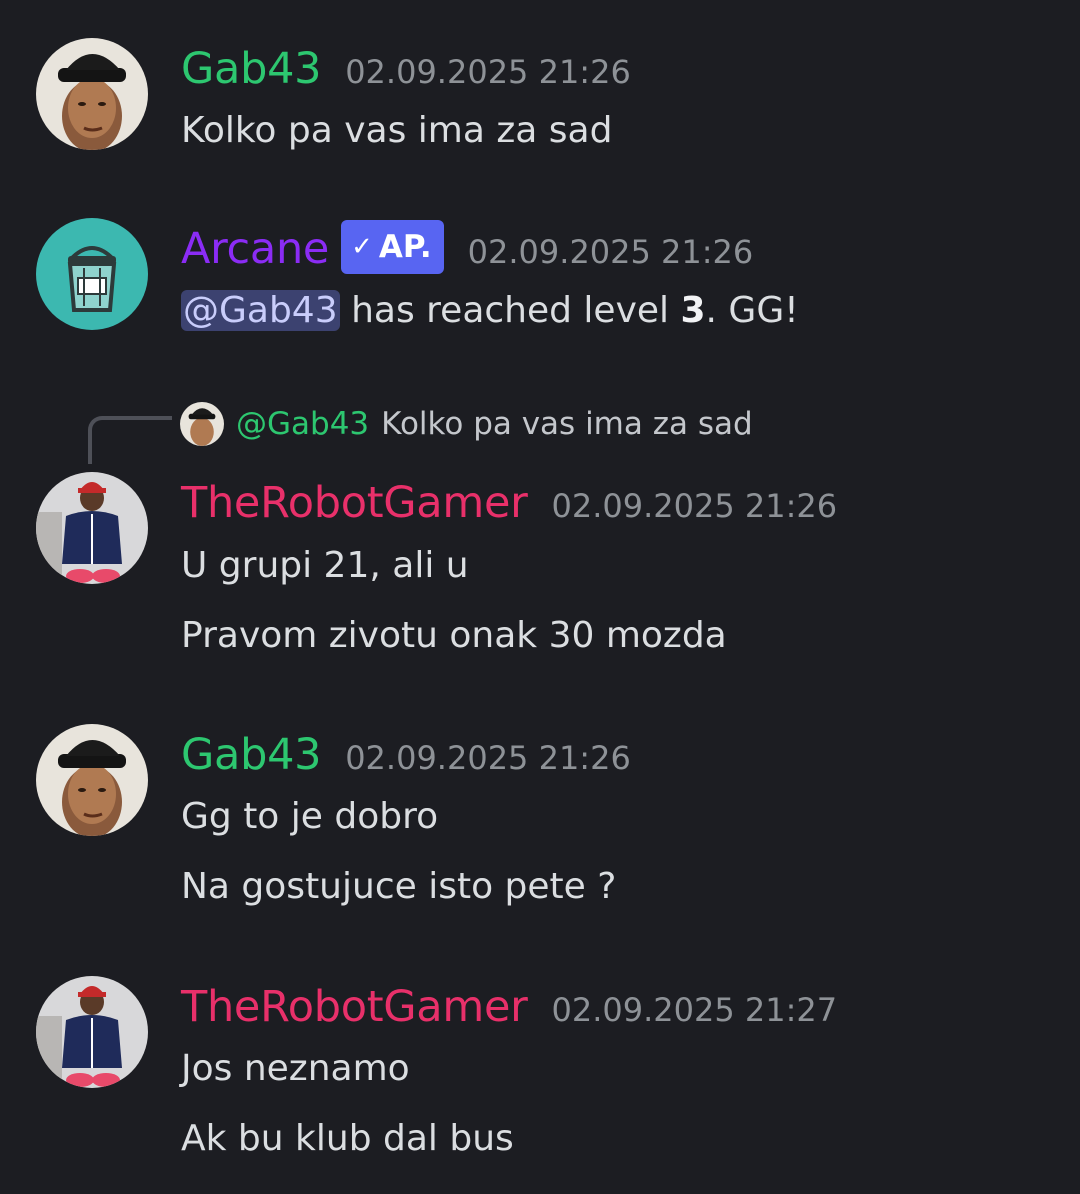 The image size is (1080, 1194). What do you see at coordinates (567, 424) in the screenshot?
I see `reply-text: Kolko pa vas ima za sad` at bounding box center [567, 424].